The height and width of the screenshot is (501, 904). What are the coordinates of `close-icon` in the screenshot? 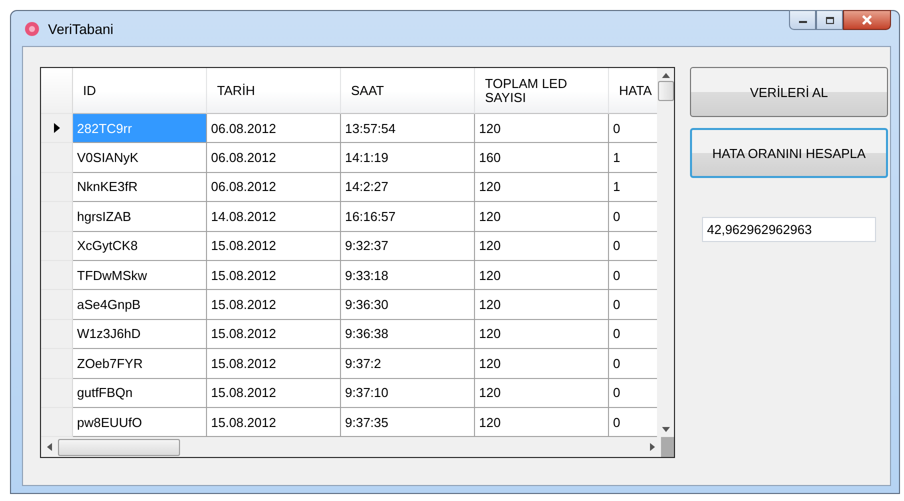 It's located at (867, 20).